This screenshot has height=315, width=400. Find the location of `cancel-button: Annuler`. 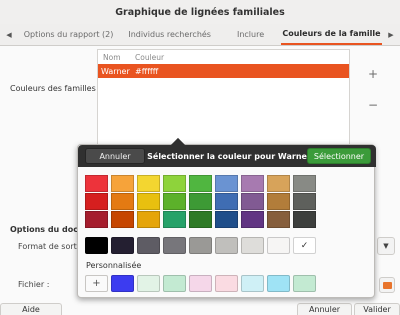

cancel-button: Annuler is located at coordinates (324, 309).